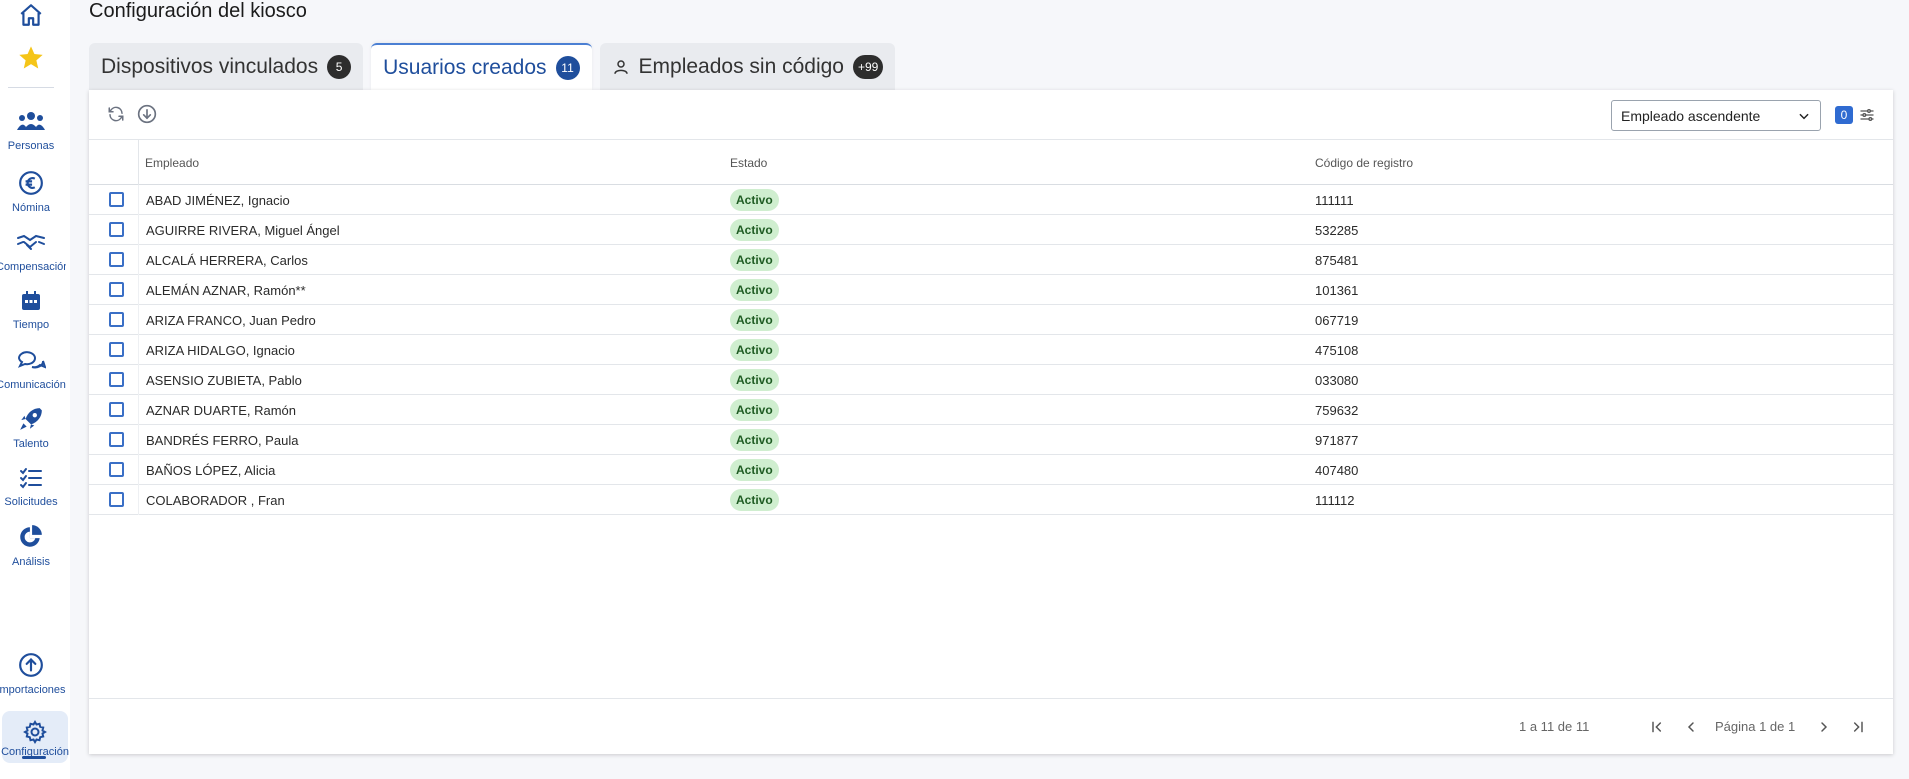 The height and width of the screenshot is (779, 1909). What do you see at coordinates (31, 121) in the screenshot?
I see `people-icon` at bounding box center [31, 121].